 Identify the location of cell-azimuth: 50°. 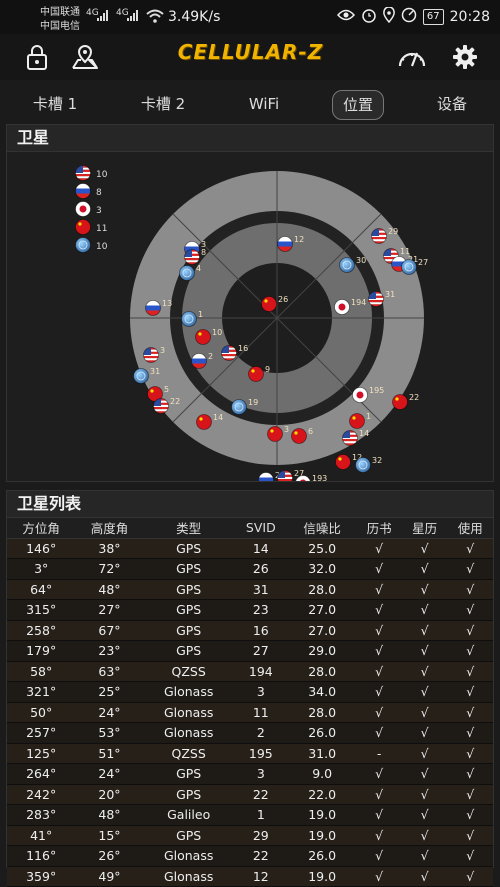
(41, 712).